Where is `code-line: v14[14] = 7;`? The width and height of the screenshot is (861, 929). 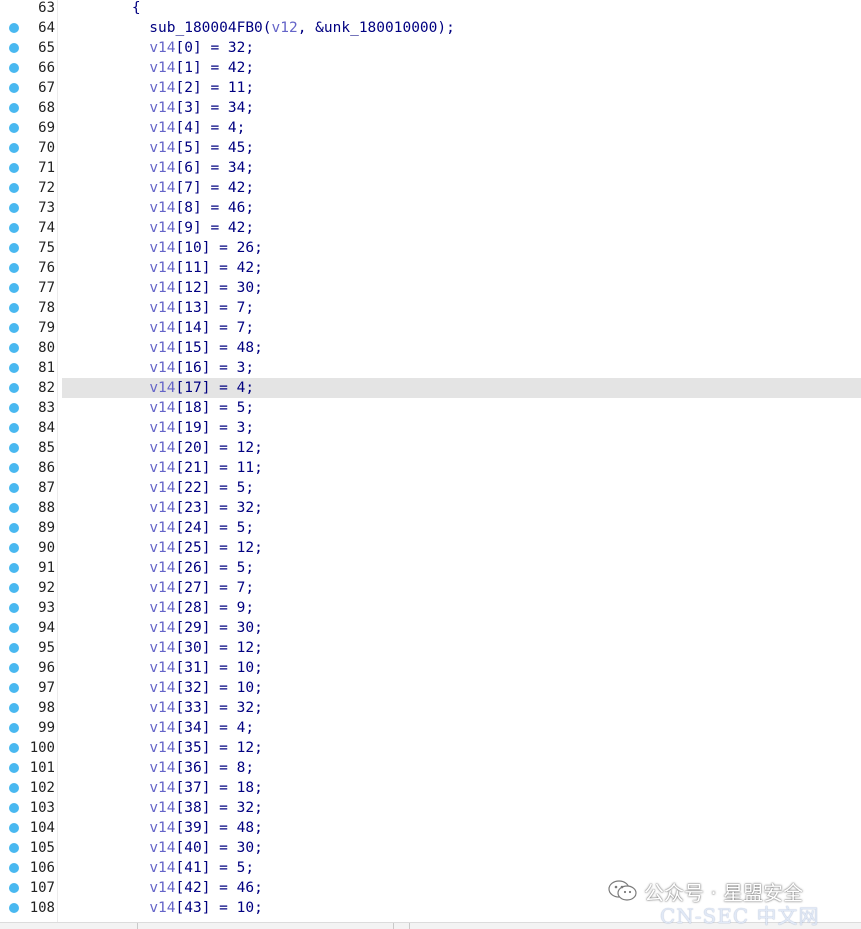 code-line: v14[14] = 7; is located at coordinates (158, 328).